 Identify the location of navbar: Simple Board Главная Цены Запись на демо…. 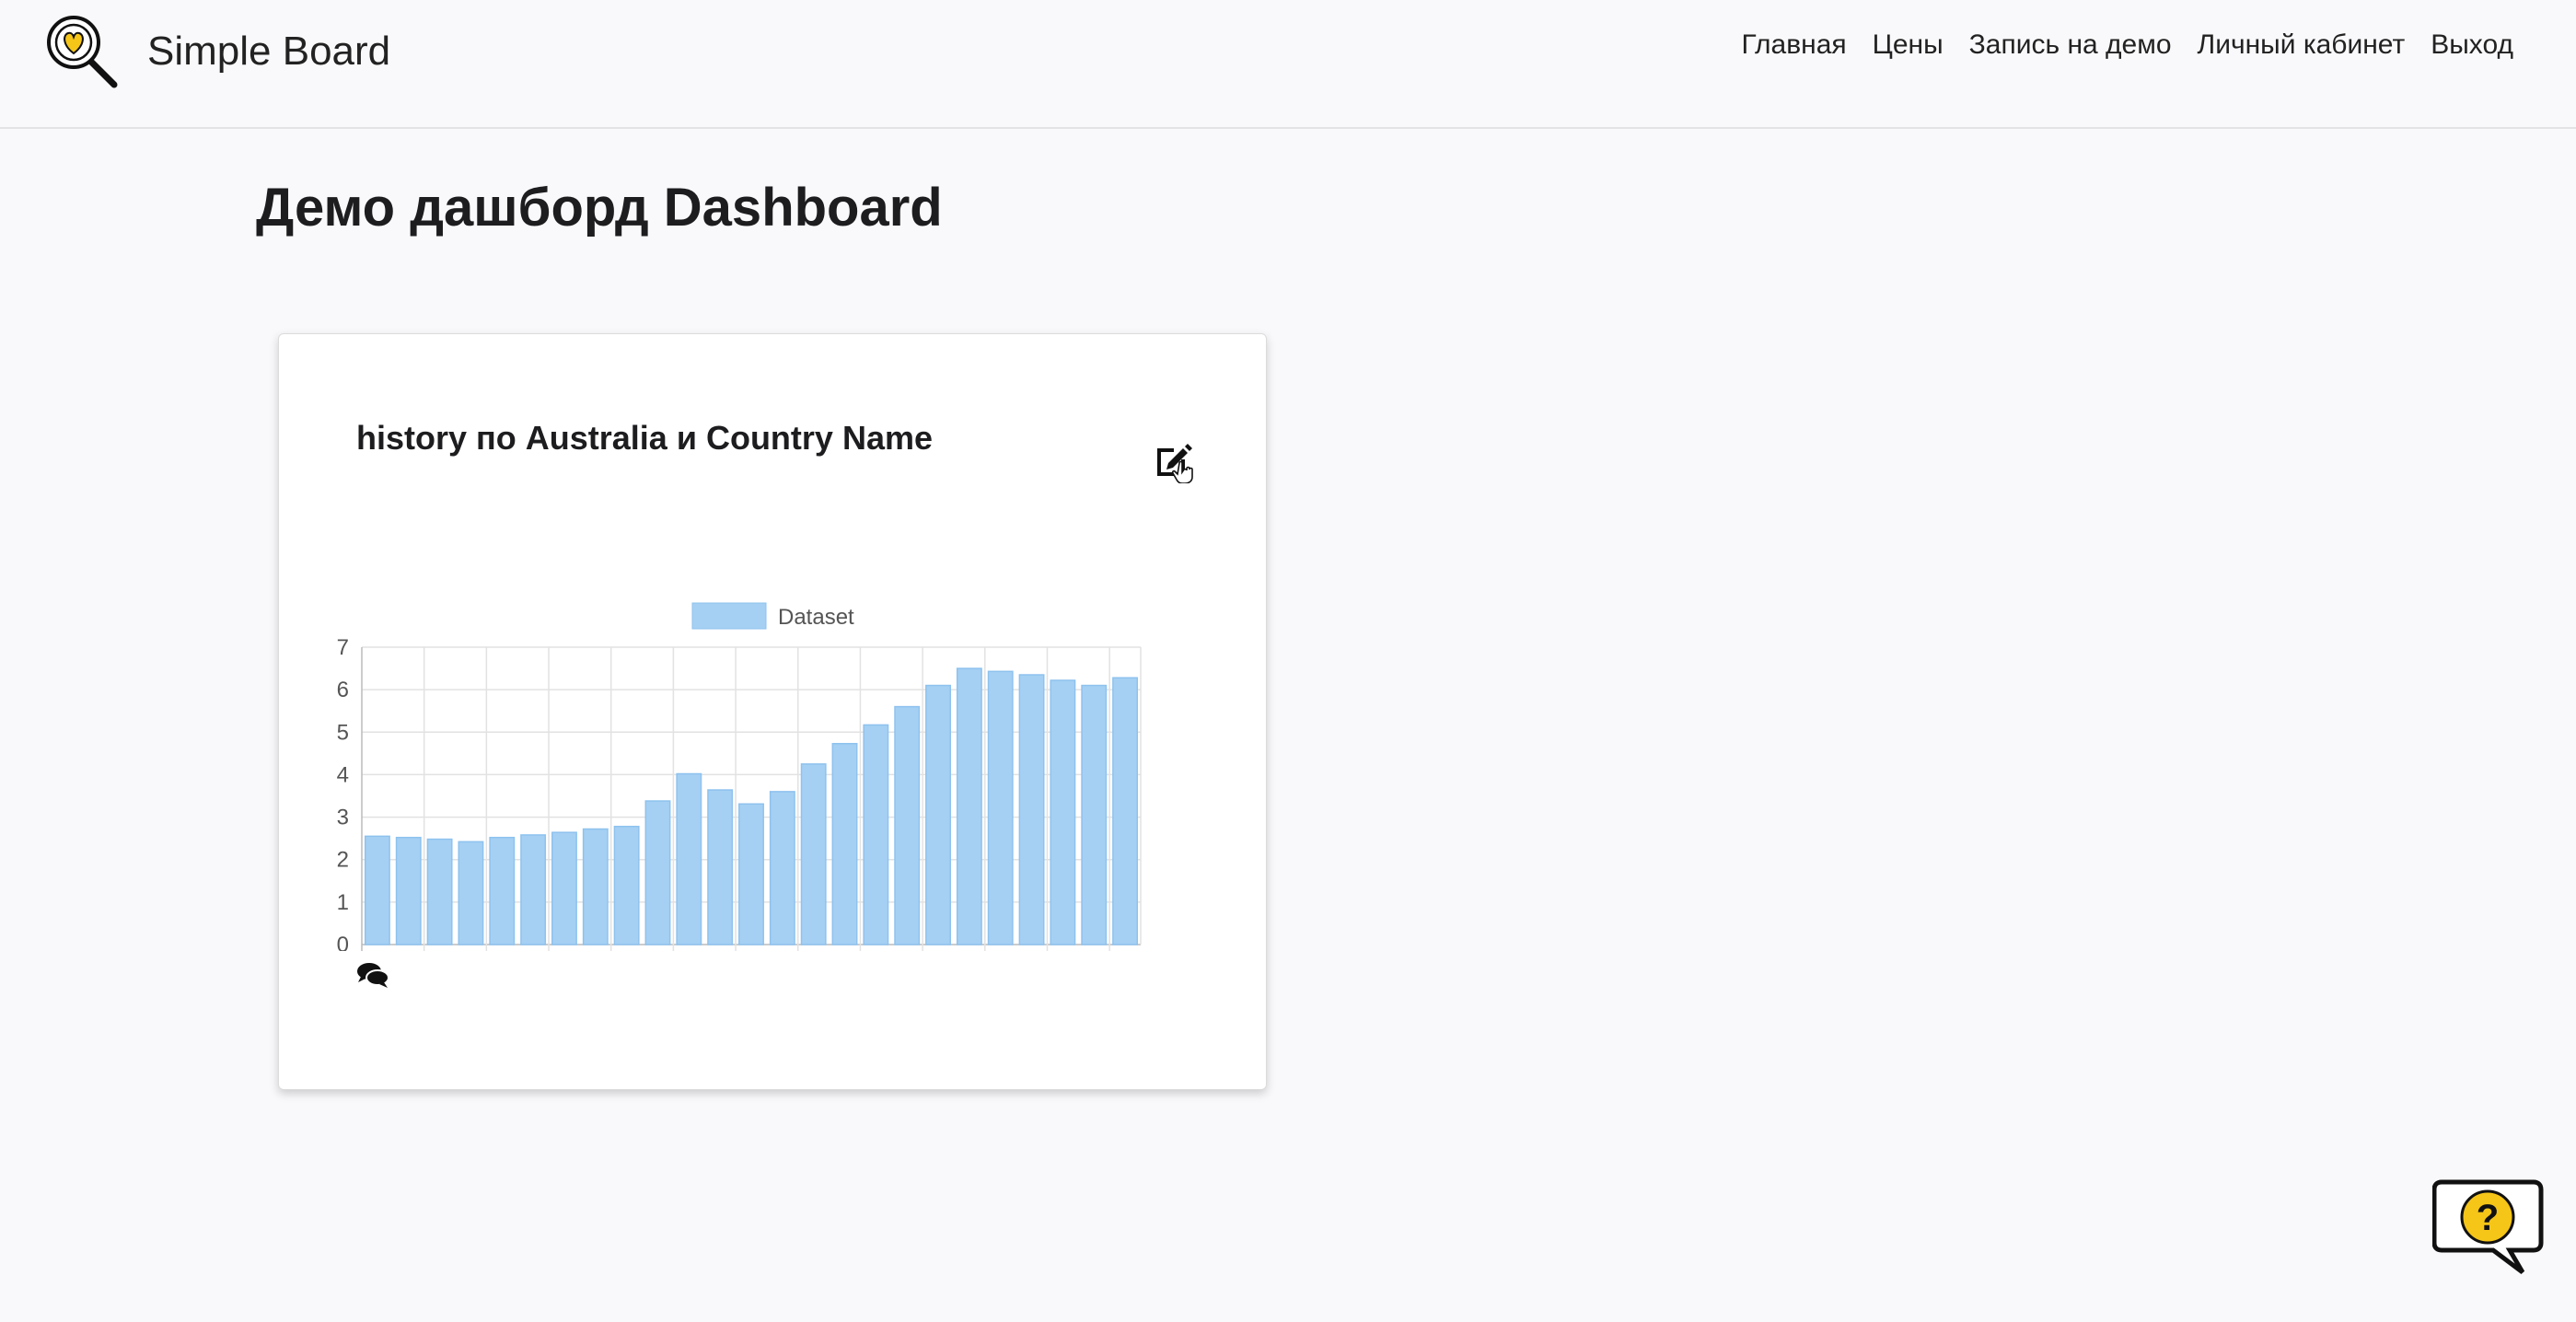
(1288, 64).